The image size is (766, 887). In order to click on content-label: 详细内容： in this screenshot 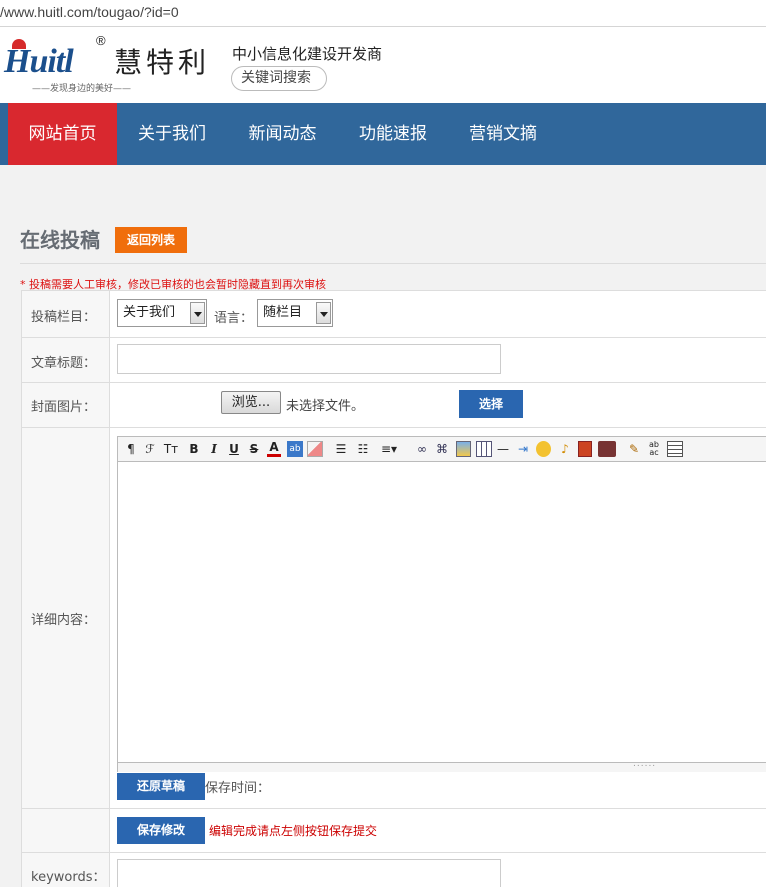, I will do `click(64, 620)`.